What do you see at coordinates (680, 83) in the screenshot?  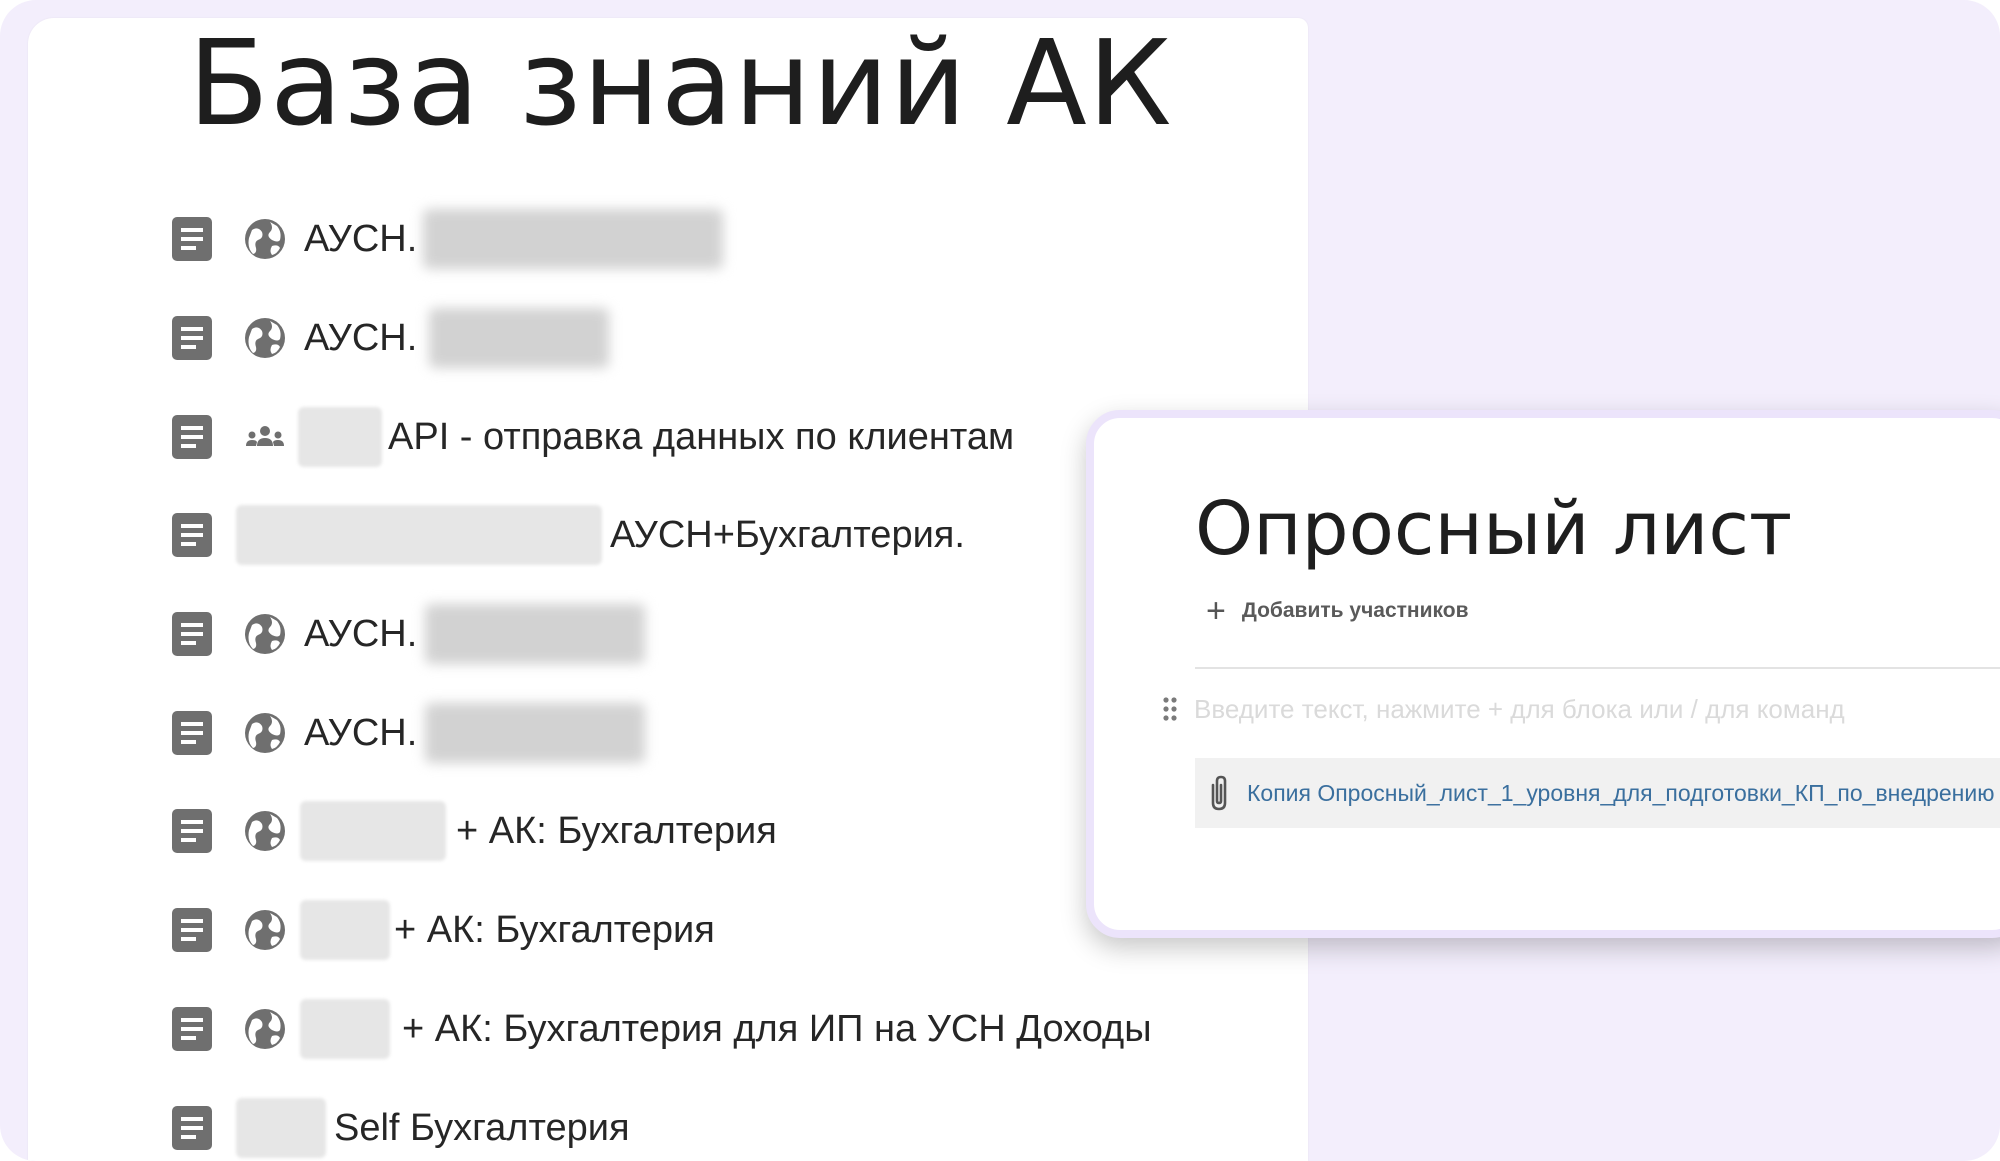 I see `page-title: База знаний АК` at bounding box center [680, 83].